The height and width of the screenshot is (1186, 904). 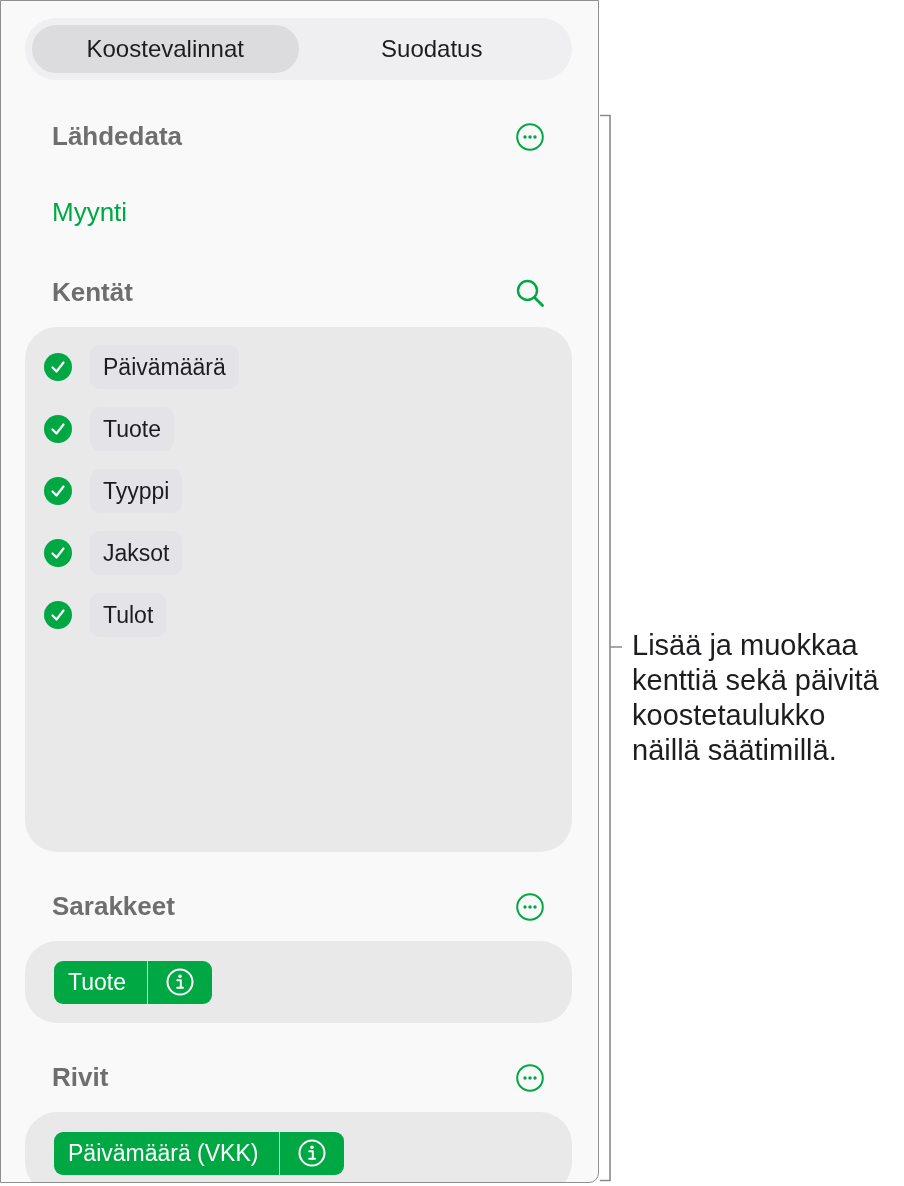 I want to click on field-tag: Tulot, so click(x=128, y=615).